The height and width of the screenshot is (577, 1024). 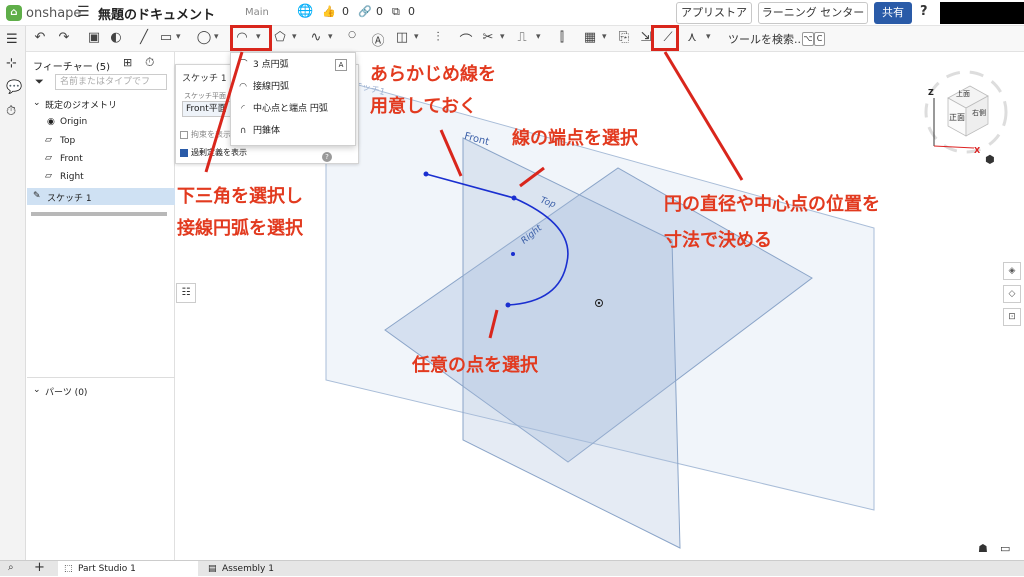 I want to click on text-tool-icon: Ⓐ, so click(x=378, y=39).